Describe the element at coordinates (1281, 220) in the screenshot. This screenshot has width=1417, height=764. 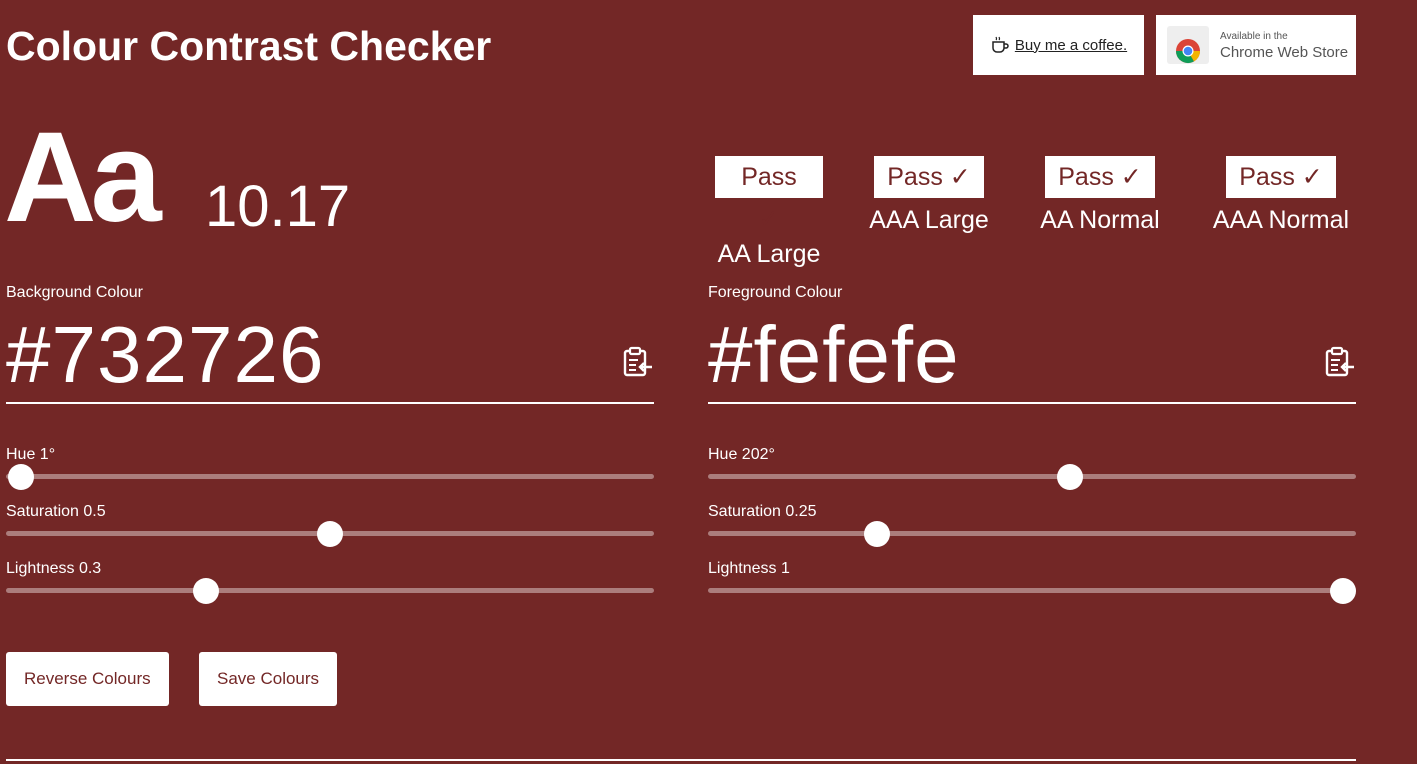
I see `result-label: AAA Normal` at that location.